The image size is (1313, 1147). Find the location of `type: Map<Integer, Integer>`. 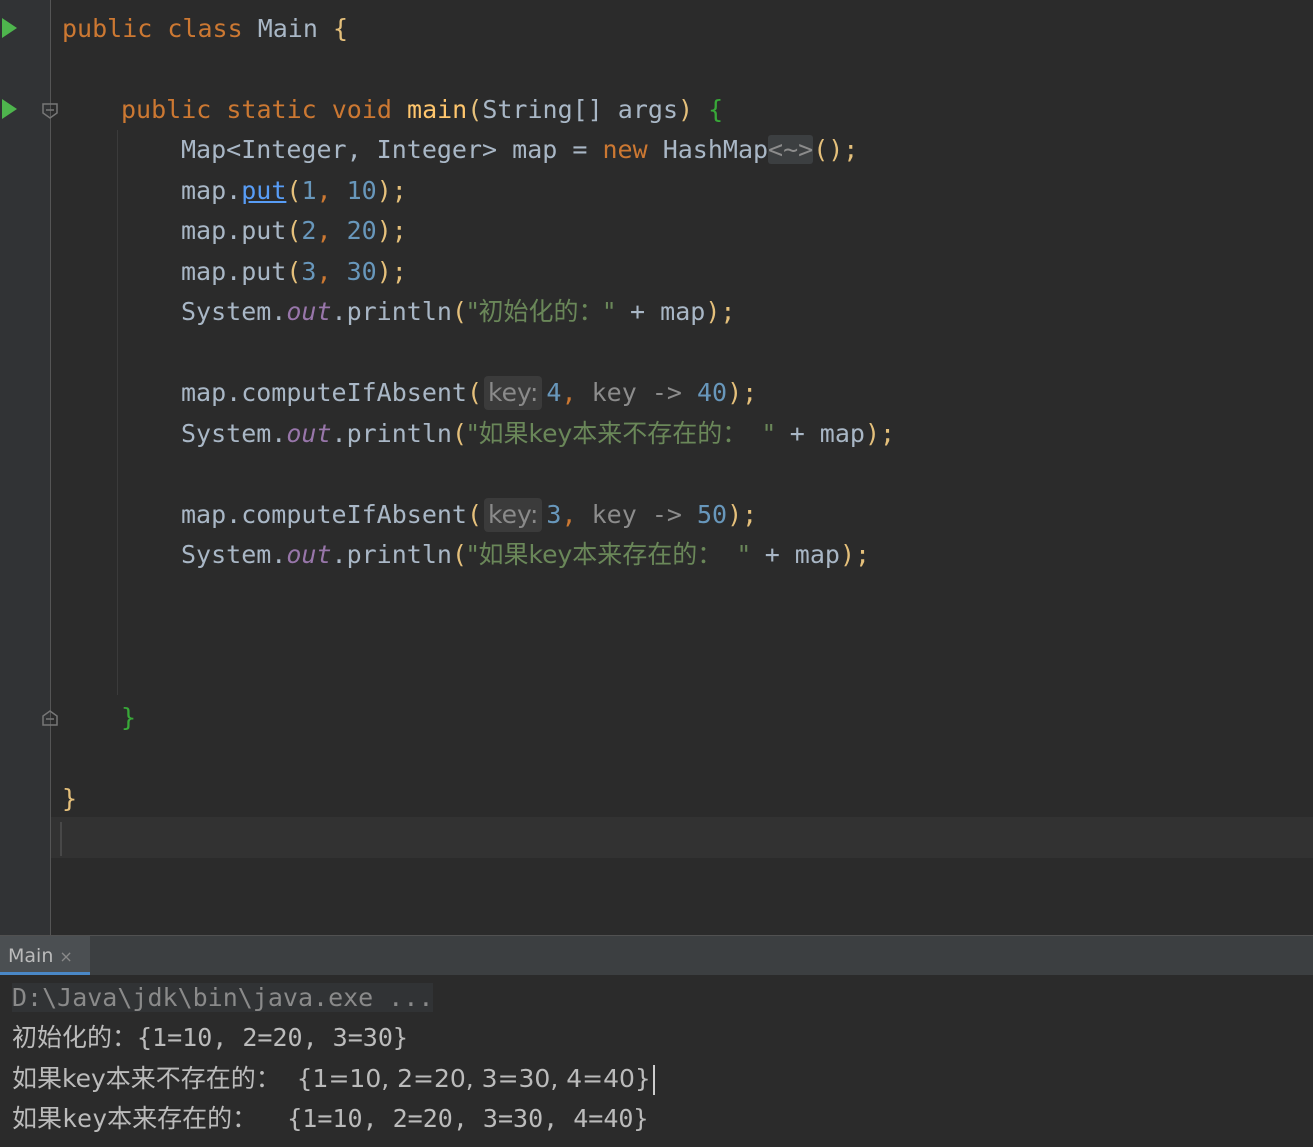

type: Map<Integer, Integer> is located at coordinates (339, 149).